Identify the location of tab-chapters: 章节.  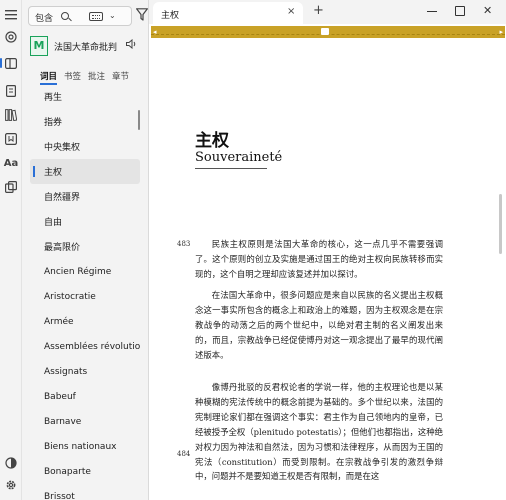
(120, 76).